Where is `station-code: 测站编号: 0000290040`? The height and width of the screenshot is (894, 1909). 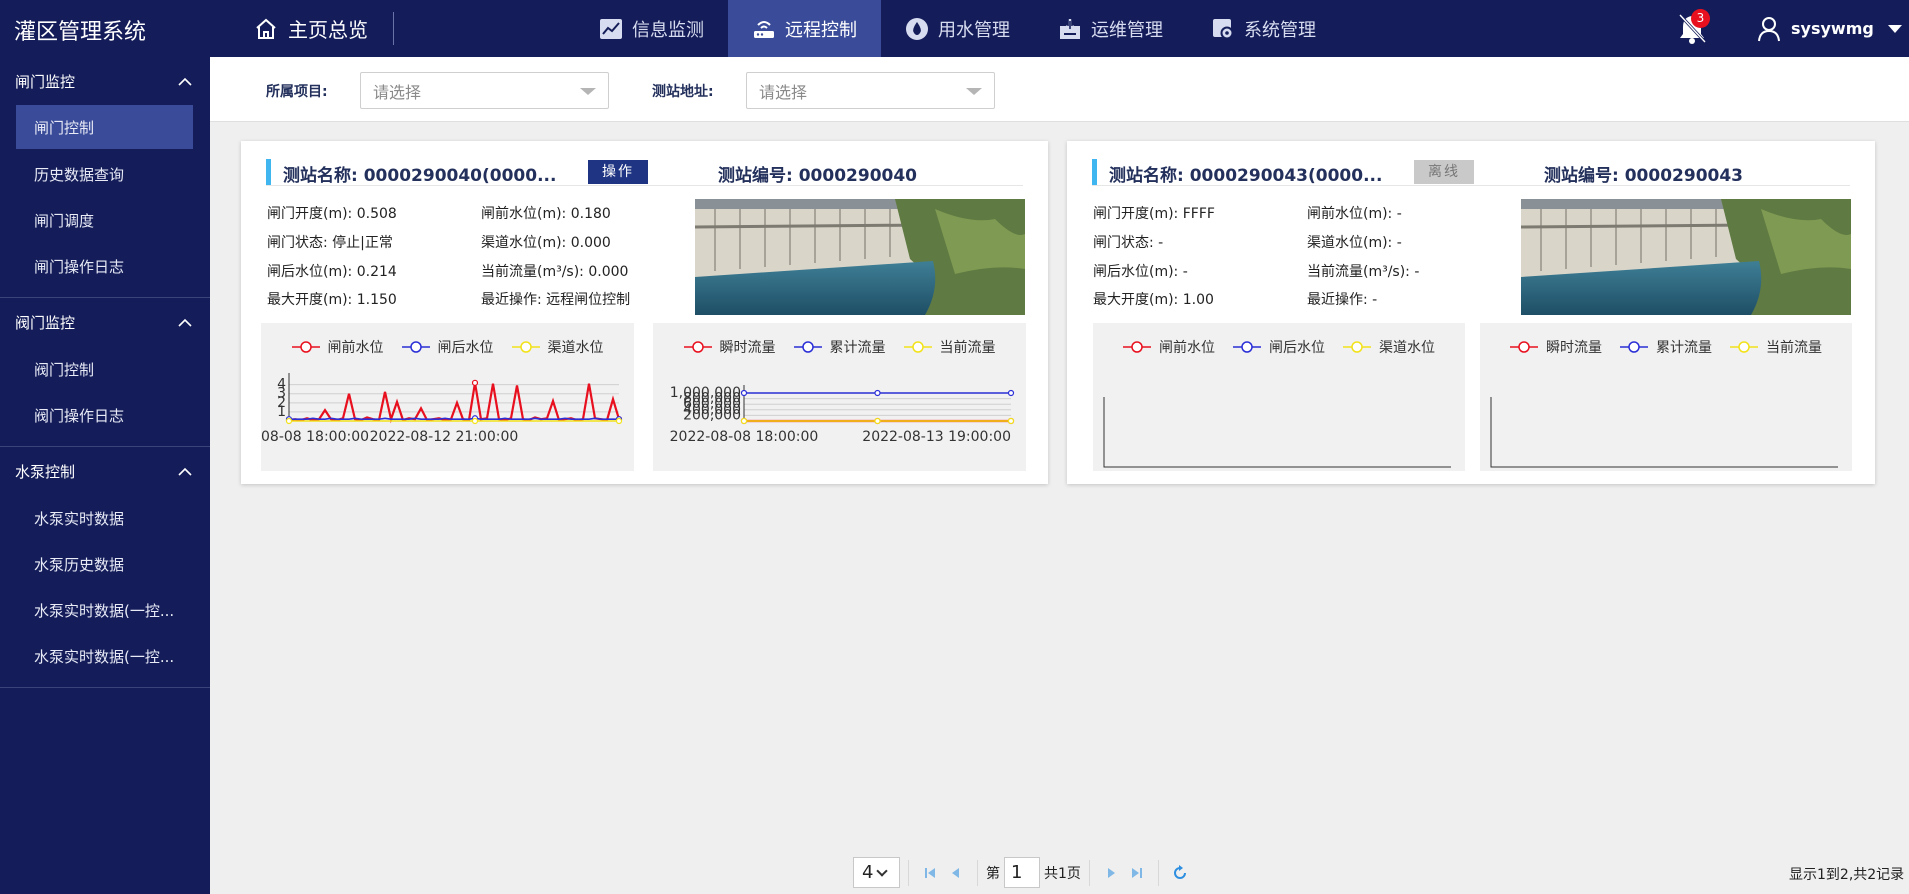 station-code: 测站编号: 0000290040 is located at coordinates (818, 176).